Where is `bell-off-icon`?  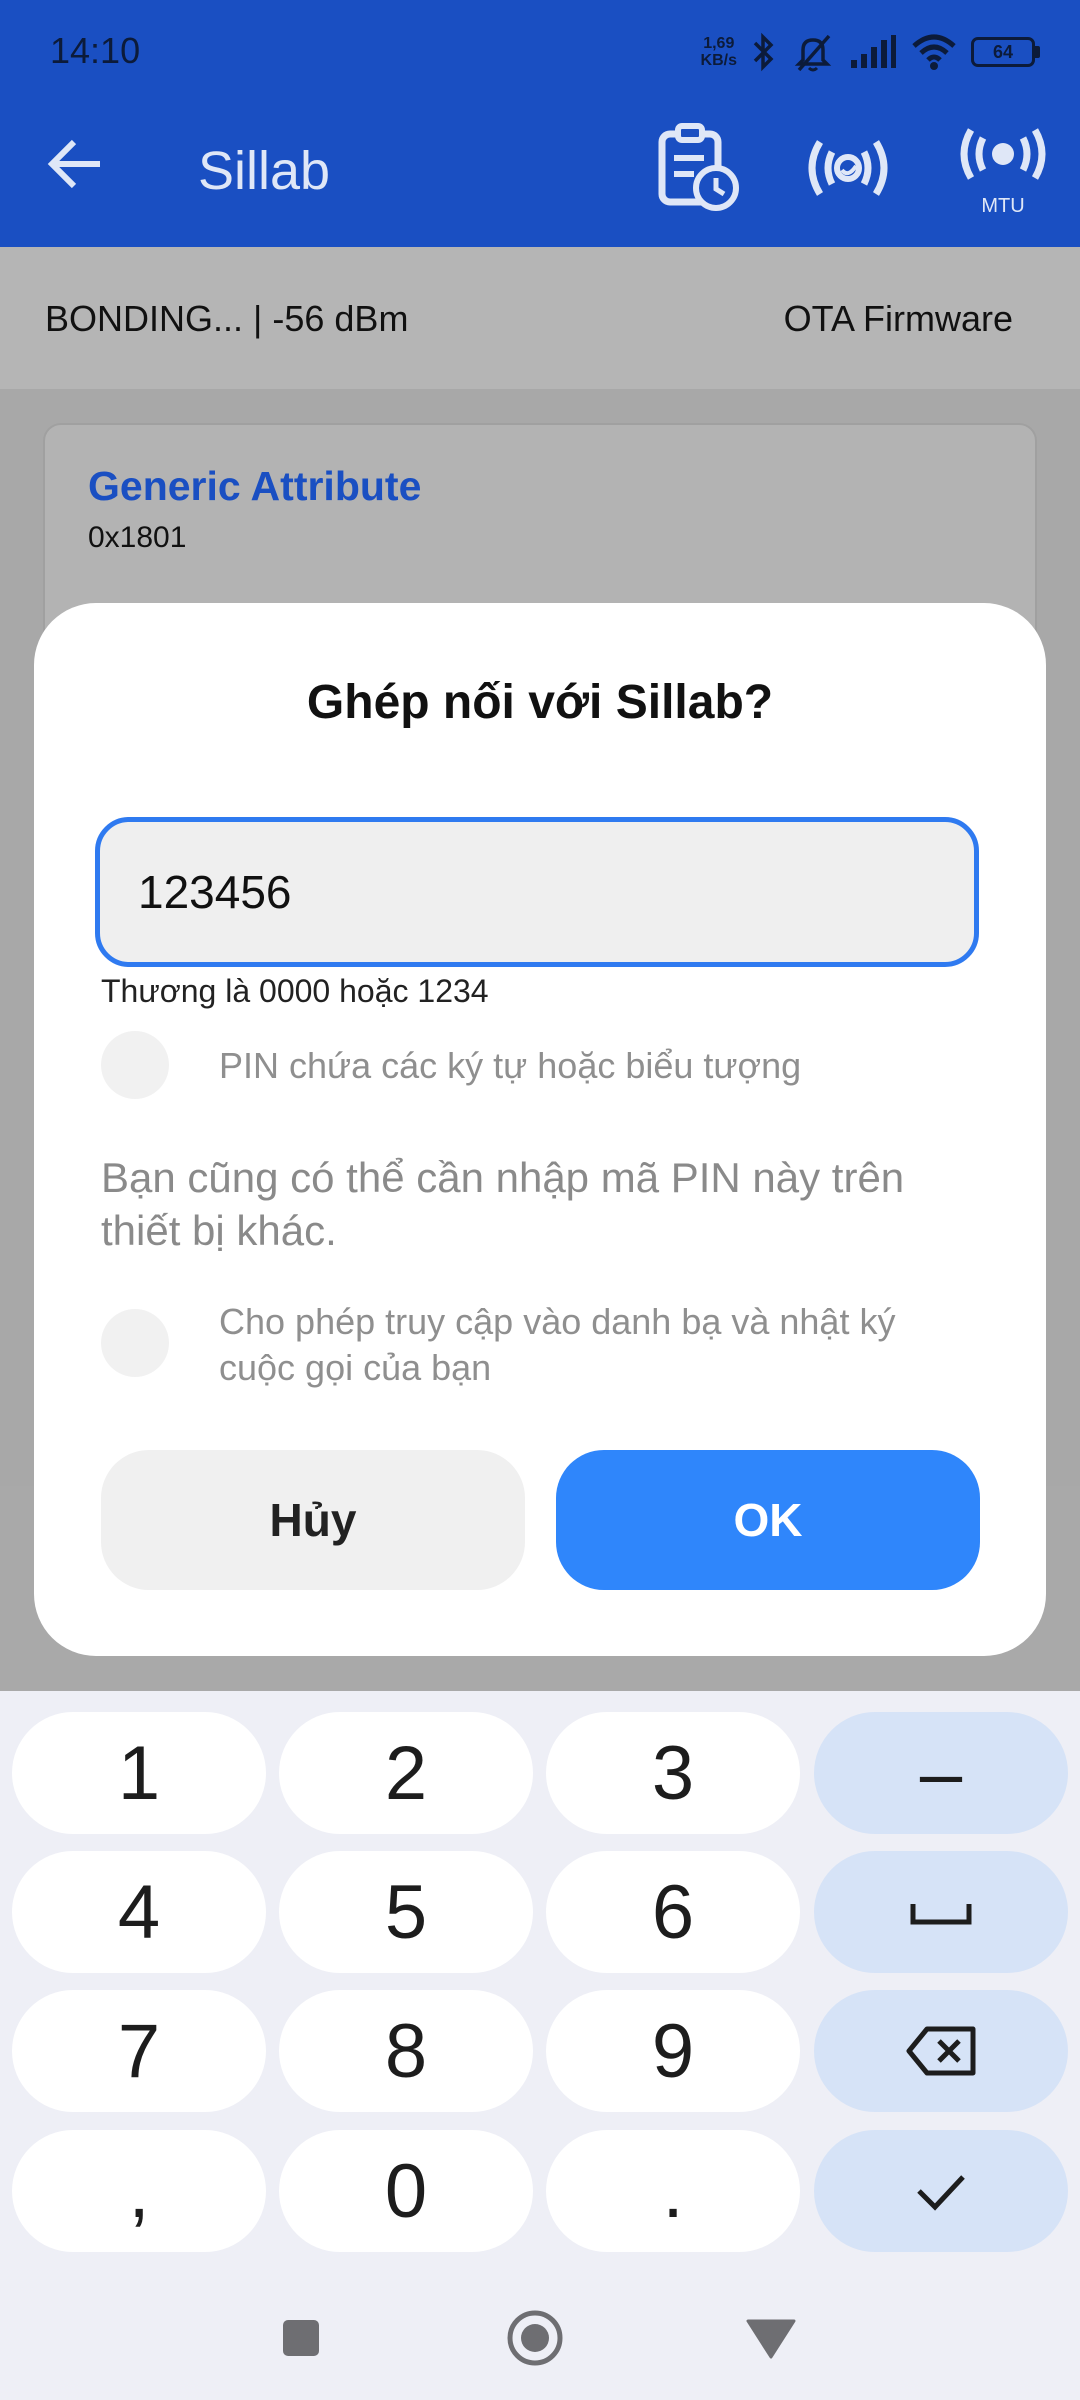 bell-off-icon is located at coordinates (813, 53).